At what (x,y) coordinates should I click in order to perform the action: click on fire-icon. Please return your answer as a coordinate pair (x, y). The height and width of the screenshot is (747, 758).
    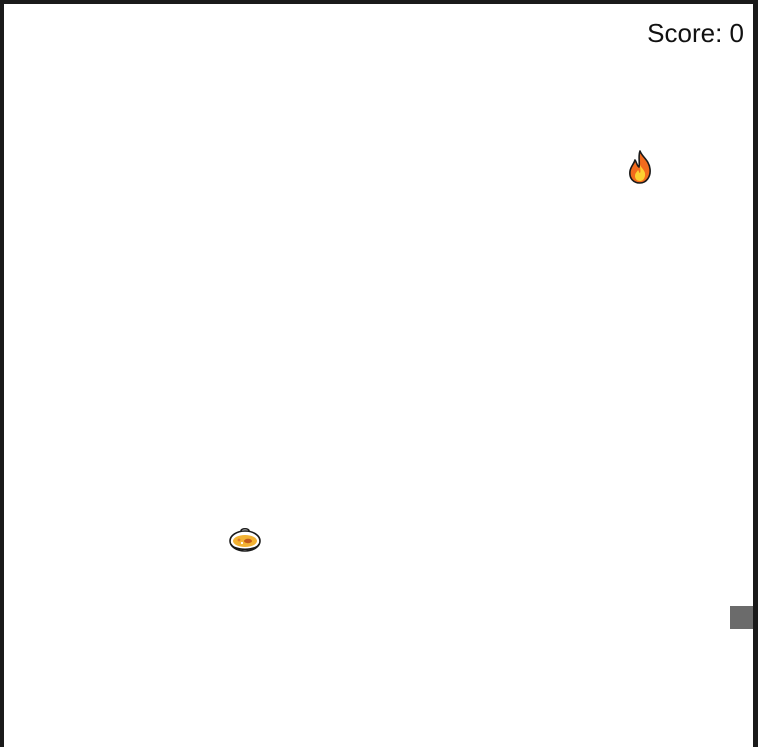
    Looking at the image, I should click on (640, 167).